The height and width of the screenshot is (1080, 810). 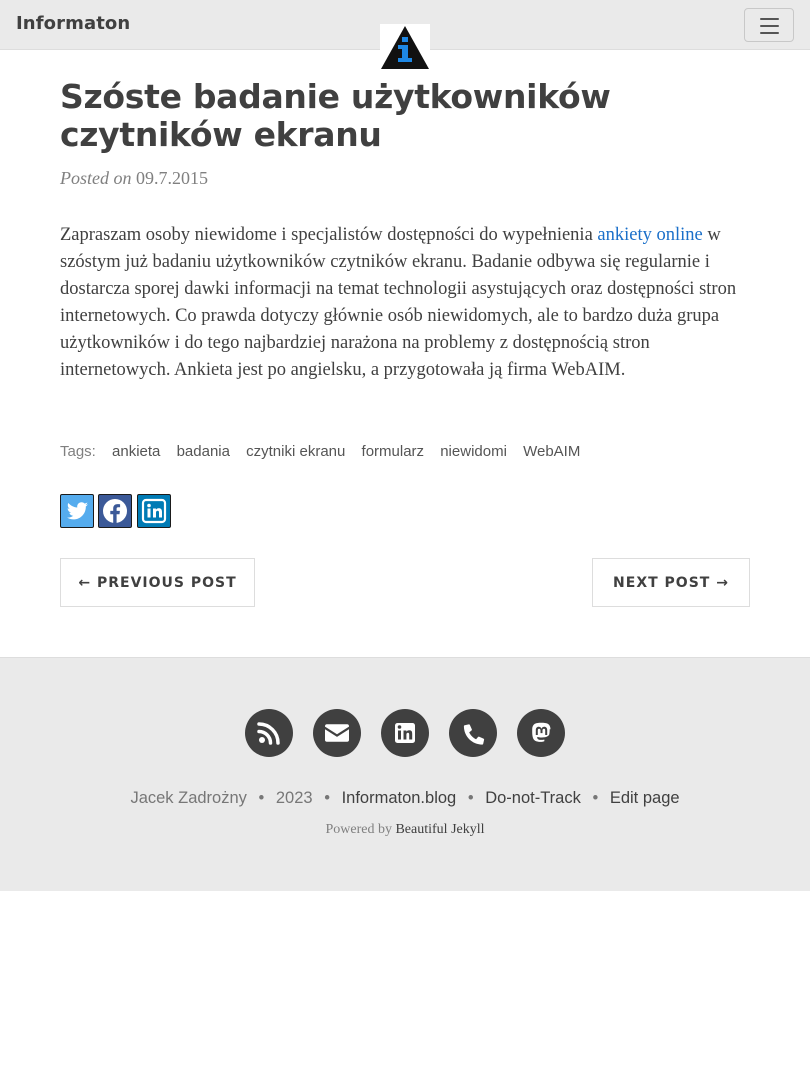 I want to click on rss-icon, so click(x=268, y=733).